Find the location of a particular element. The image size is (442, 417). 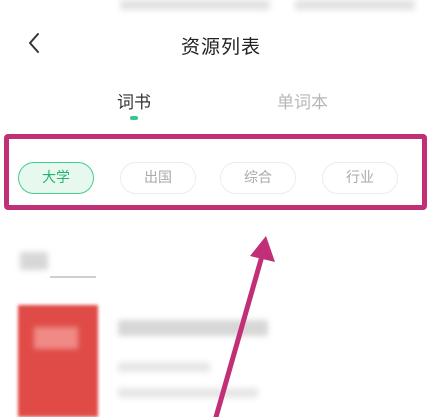

filter-chip-university: 大学 is located at coordinates (56, 178).